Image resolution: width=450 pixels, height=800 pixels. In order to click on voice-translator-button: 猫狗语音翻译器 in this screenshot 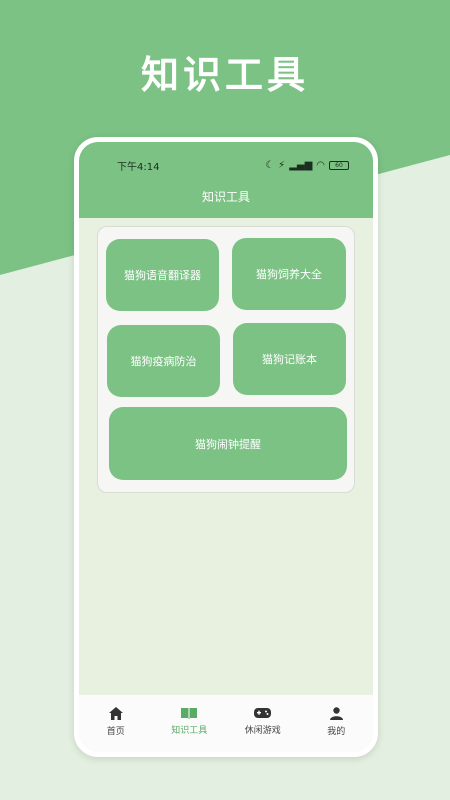, I will do `click(162, 275)`.